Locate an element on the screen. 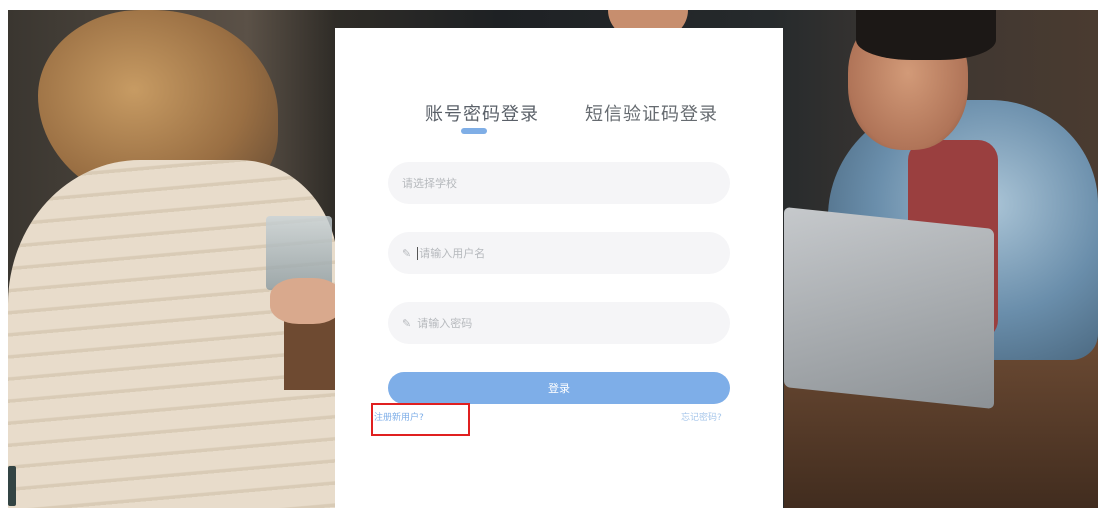 The width and height of the screenshot is (1102, 508). active-tab-indicator is located at coordinates (474, 131).